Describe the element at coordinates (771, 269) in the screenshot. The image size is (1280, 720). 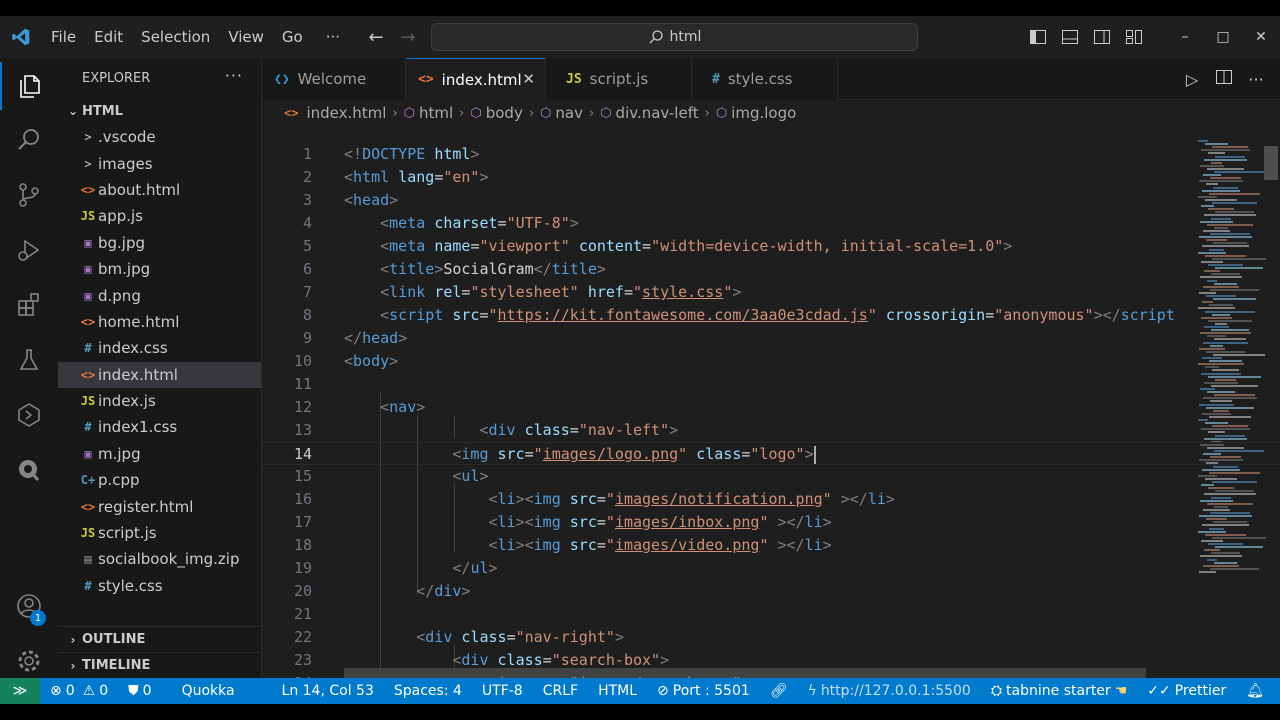
I see `code-line: 6 <title>SocialGram</title>` at that location.